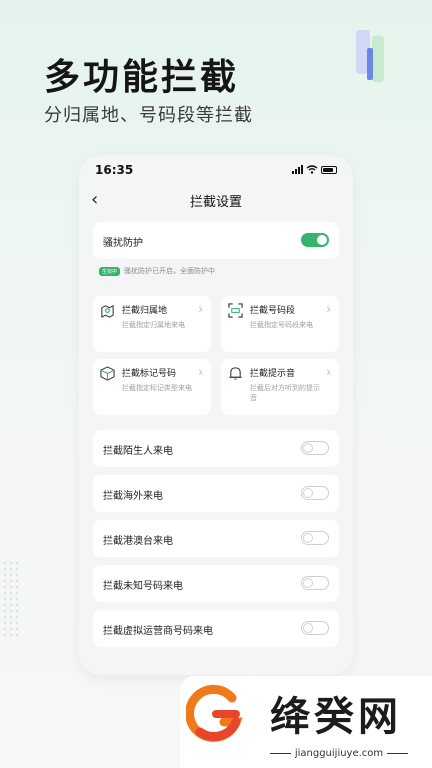  Describe the element at coordinates (107, 310) in the screenshot. I see `map-pin-icon` at that location.